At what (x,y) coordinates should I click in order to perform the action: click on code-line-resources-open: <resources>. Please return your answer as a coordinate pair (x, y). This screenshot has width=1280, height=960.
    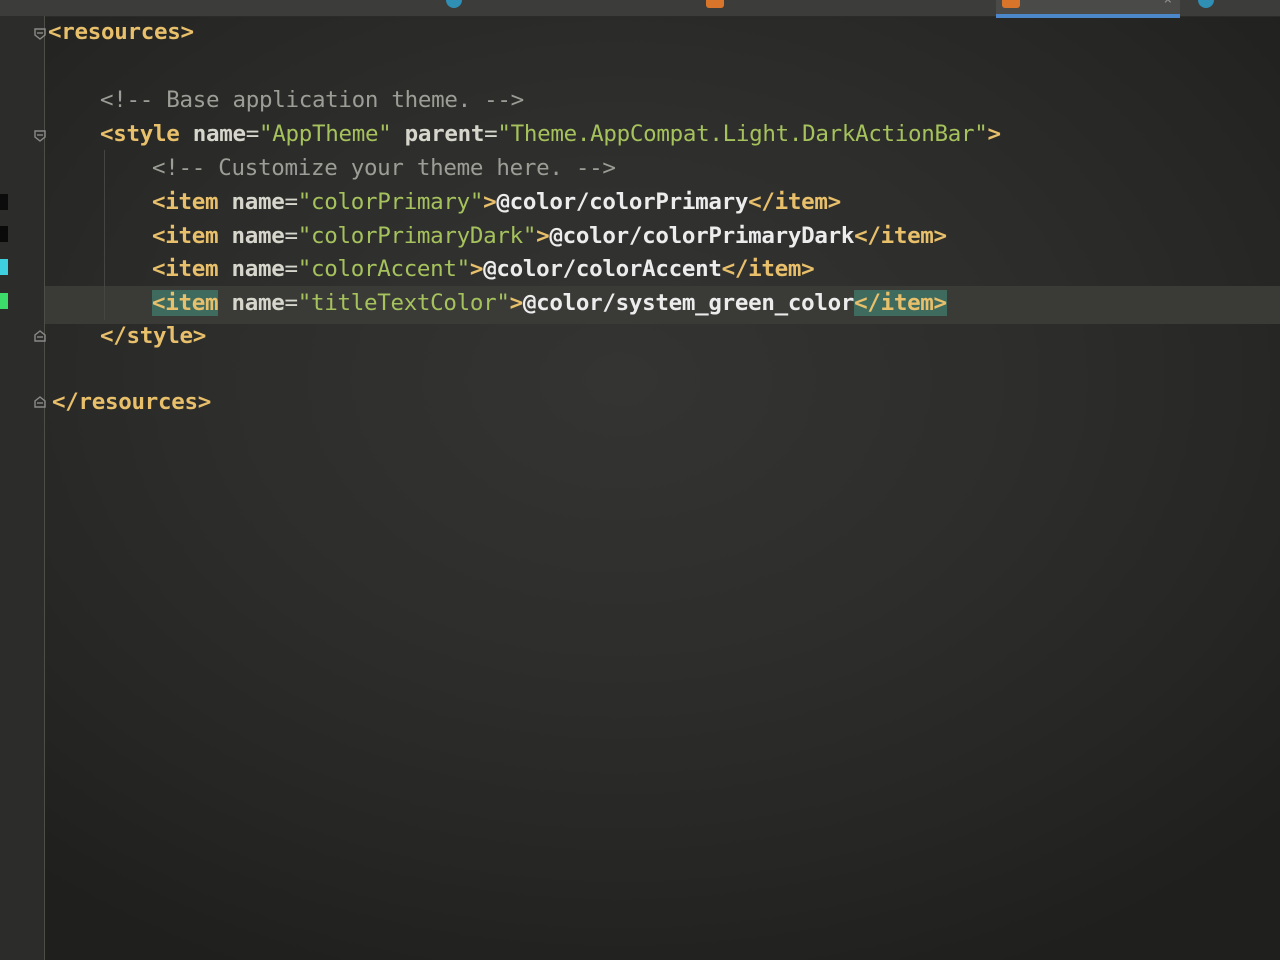
    Looking at the image, I should click on (121, 32).